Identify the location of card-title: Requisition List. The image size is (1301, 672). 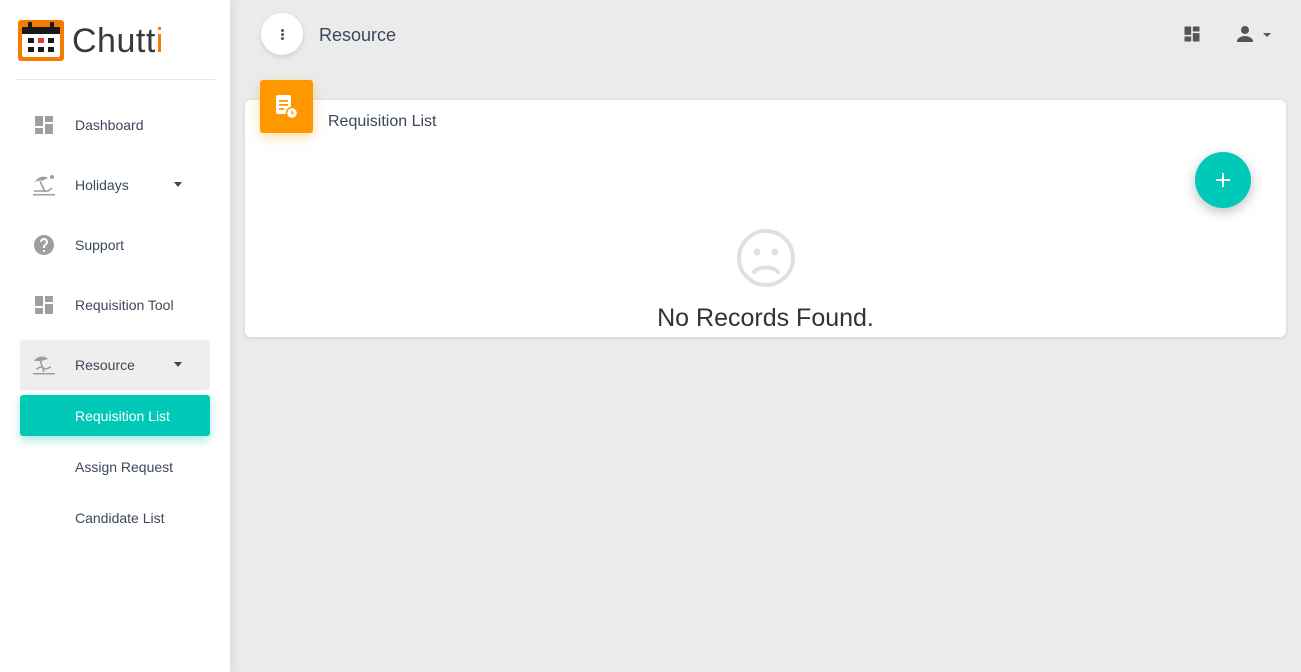
(382, 121).